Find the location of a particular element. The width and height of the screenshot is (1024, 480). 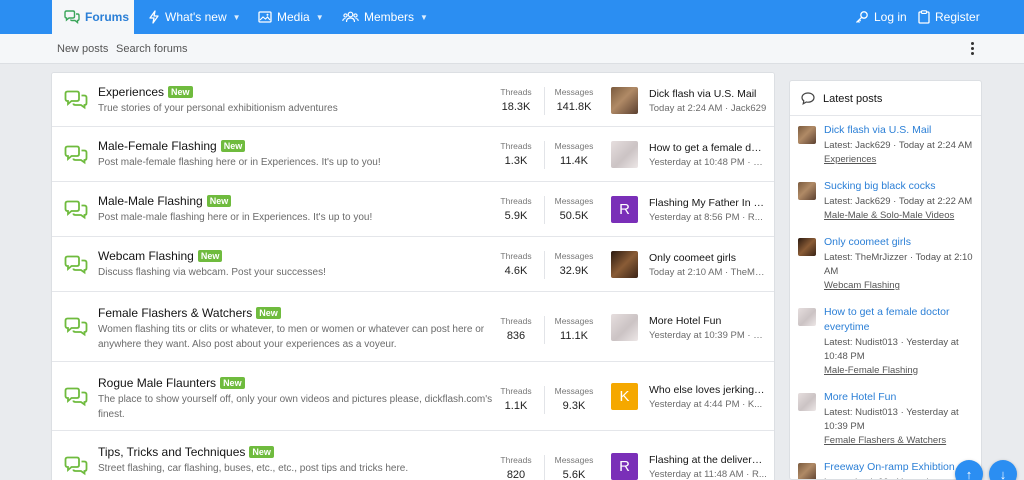

clipboard-icon is located at coordinates (924, 17).